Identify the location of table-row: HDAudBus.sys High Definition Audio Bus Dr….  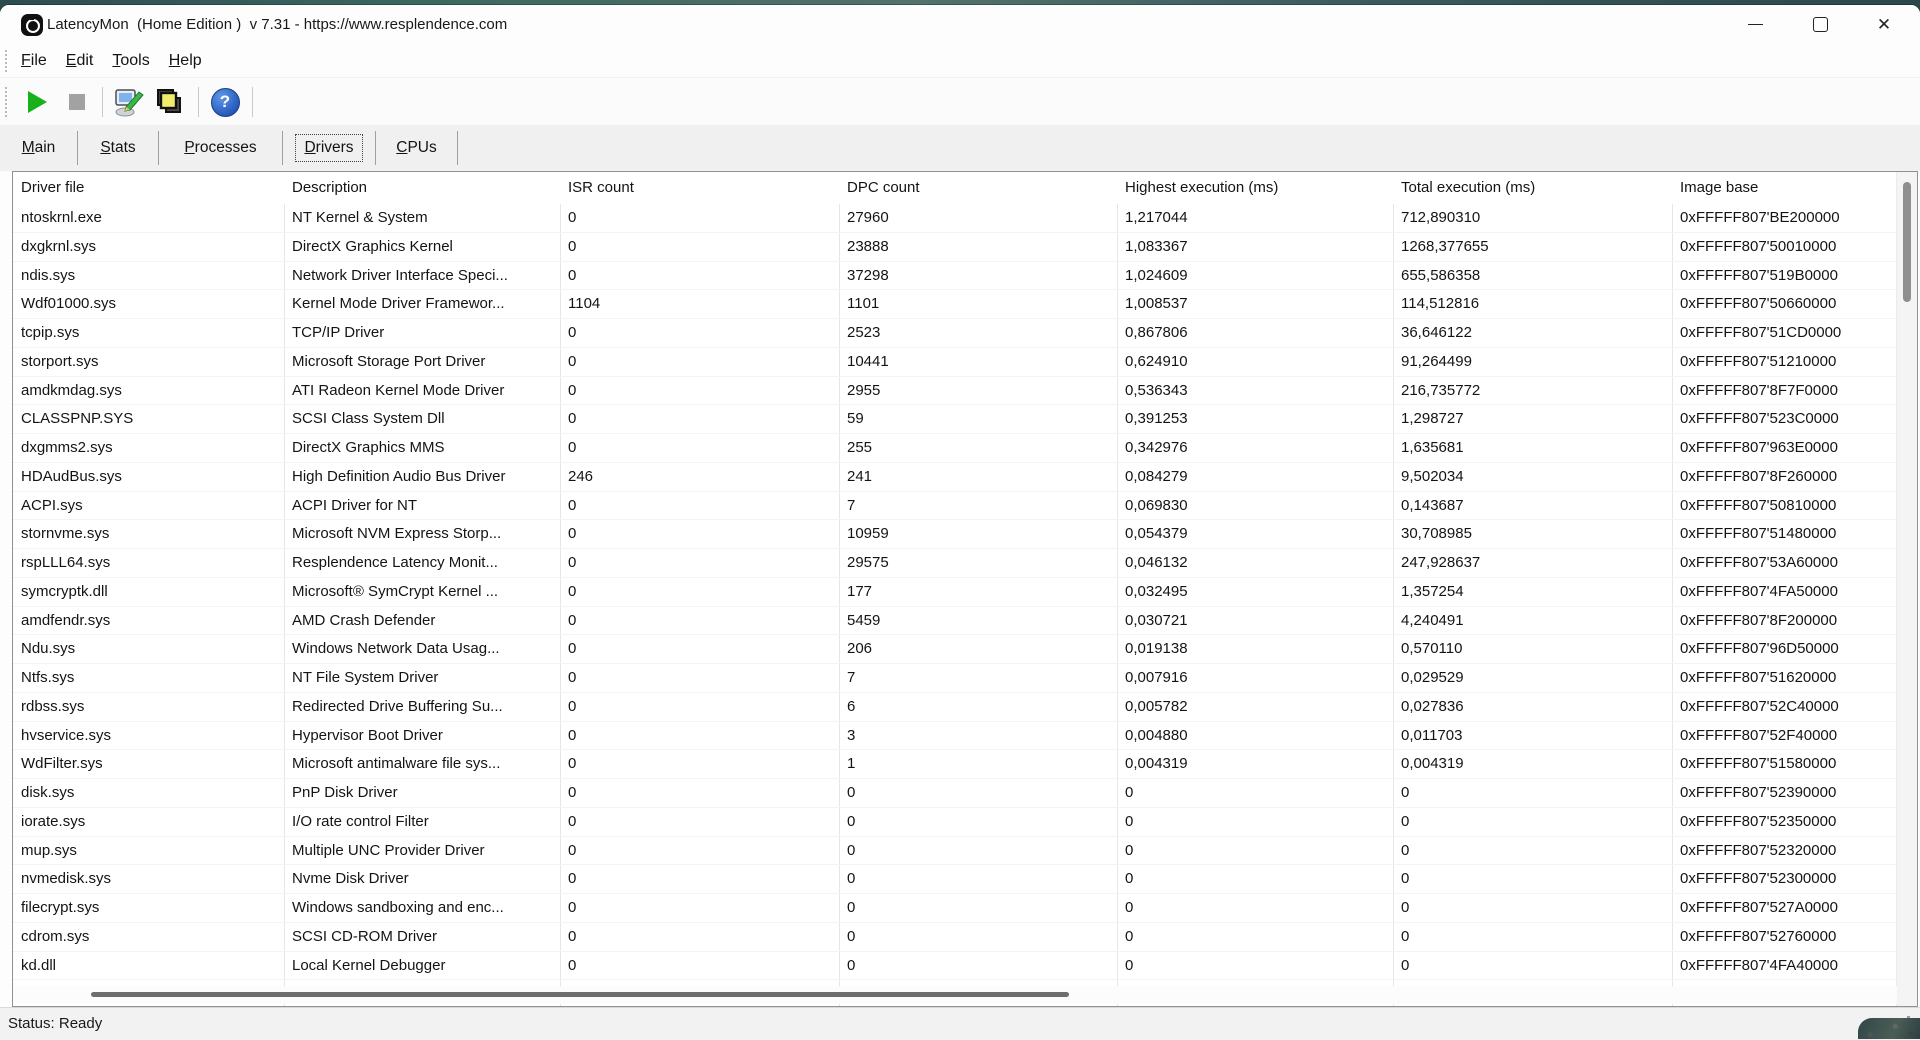
(955, 477).